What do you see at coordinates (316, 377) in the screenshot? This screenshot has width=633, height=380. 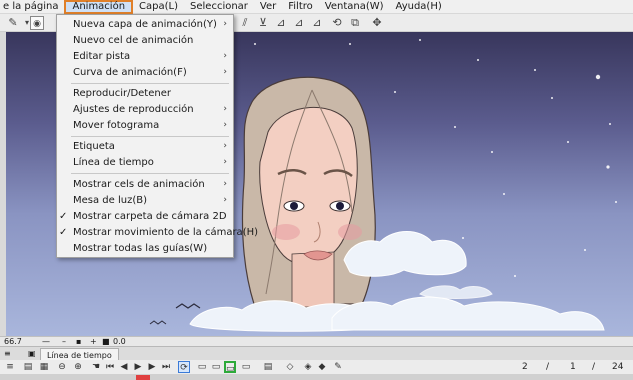 I see `timeline-track-strip` at bounding box center [316, 377].